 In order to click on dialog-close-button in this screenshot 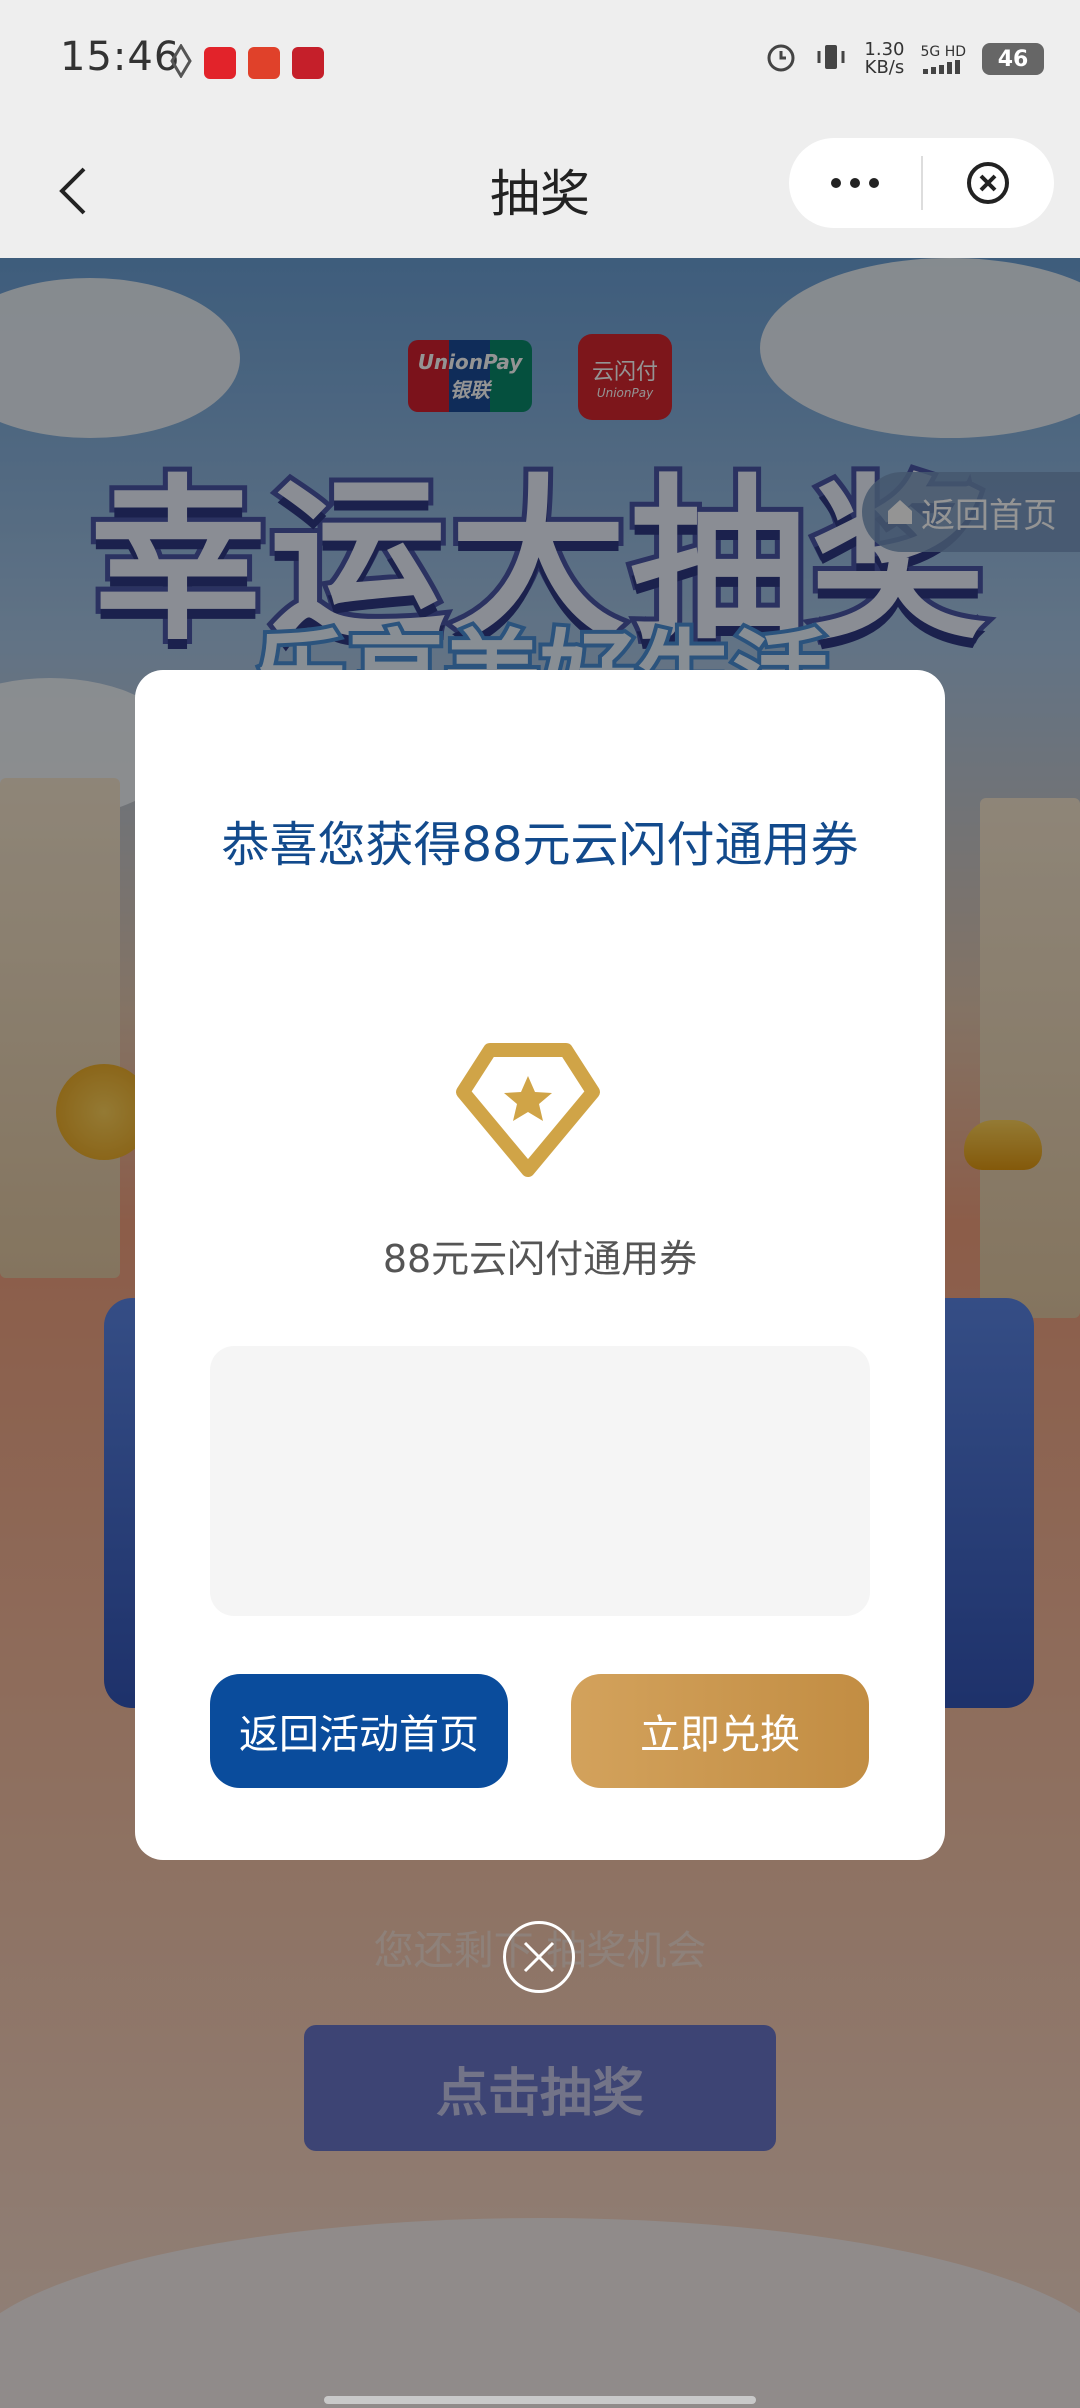, I will do `click(539, 1957)`.